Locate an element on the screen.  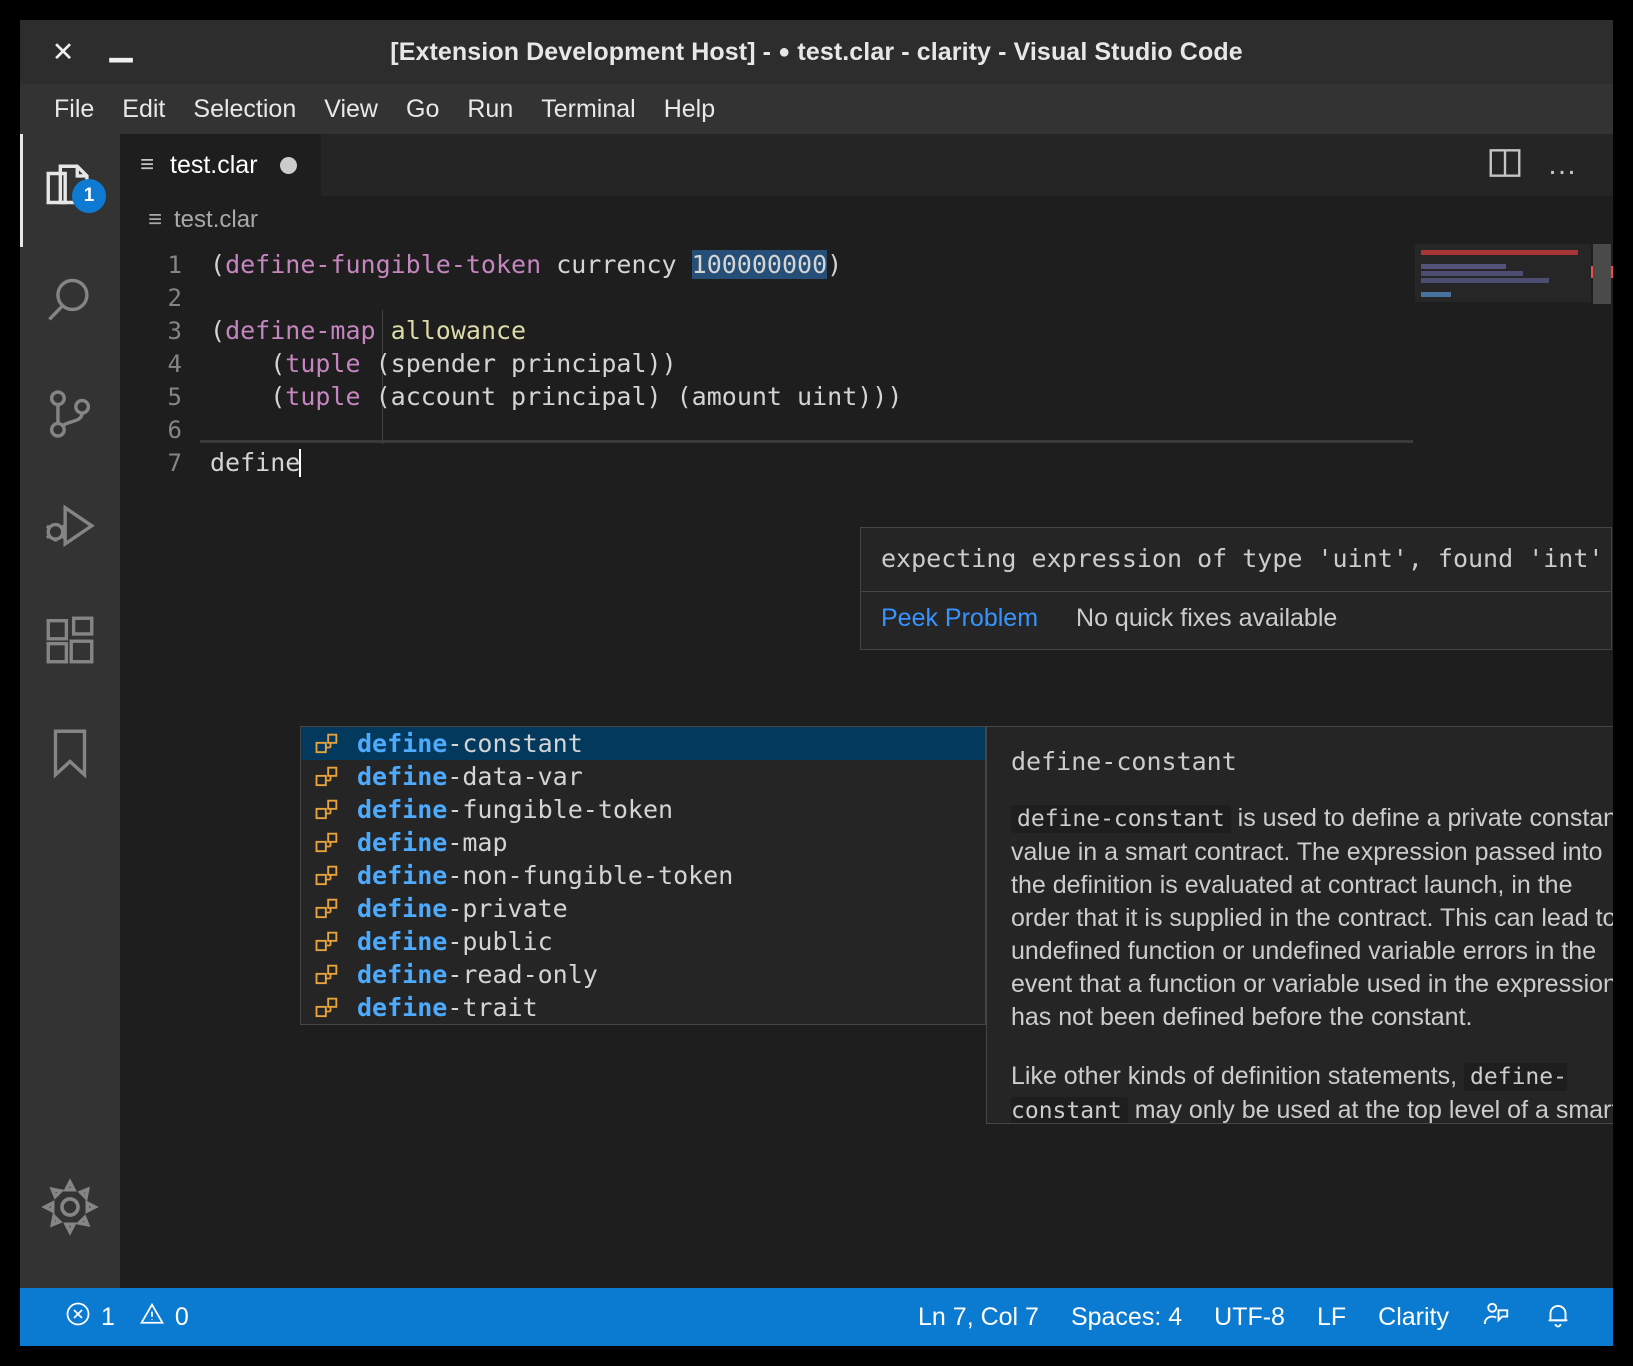
suggest-label: define-fungible-token is located at coordinates (515, 809).